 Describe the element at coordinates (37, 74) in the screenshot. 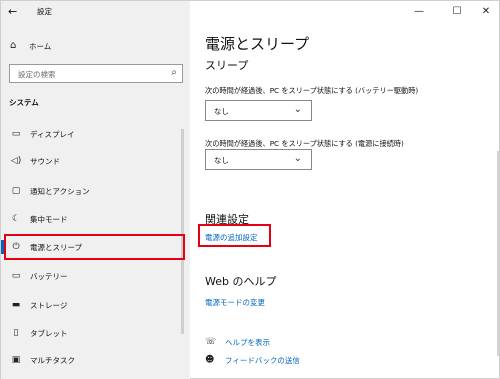

I see `search-placeholder: 設定の検索` at that location.